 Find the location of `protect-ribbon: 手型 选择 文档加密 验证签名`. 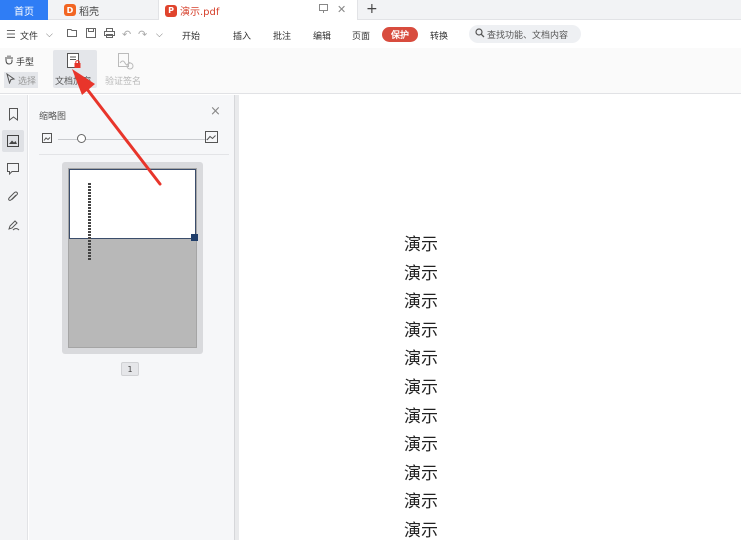

protect-ribbon: 手型 选择 文档加密 验证签名 is located at coordinates (370, 71).